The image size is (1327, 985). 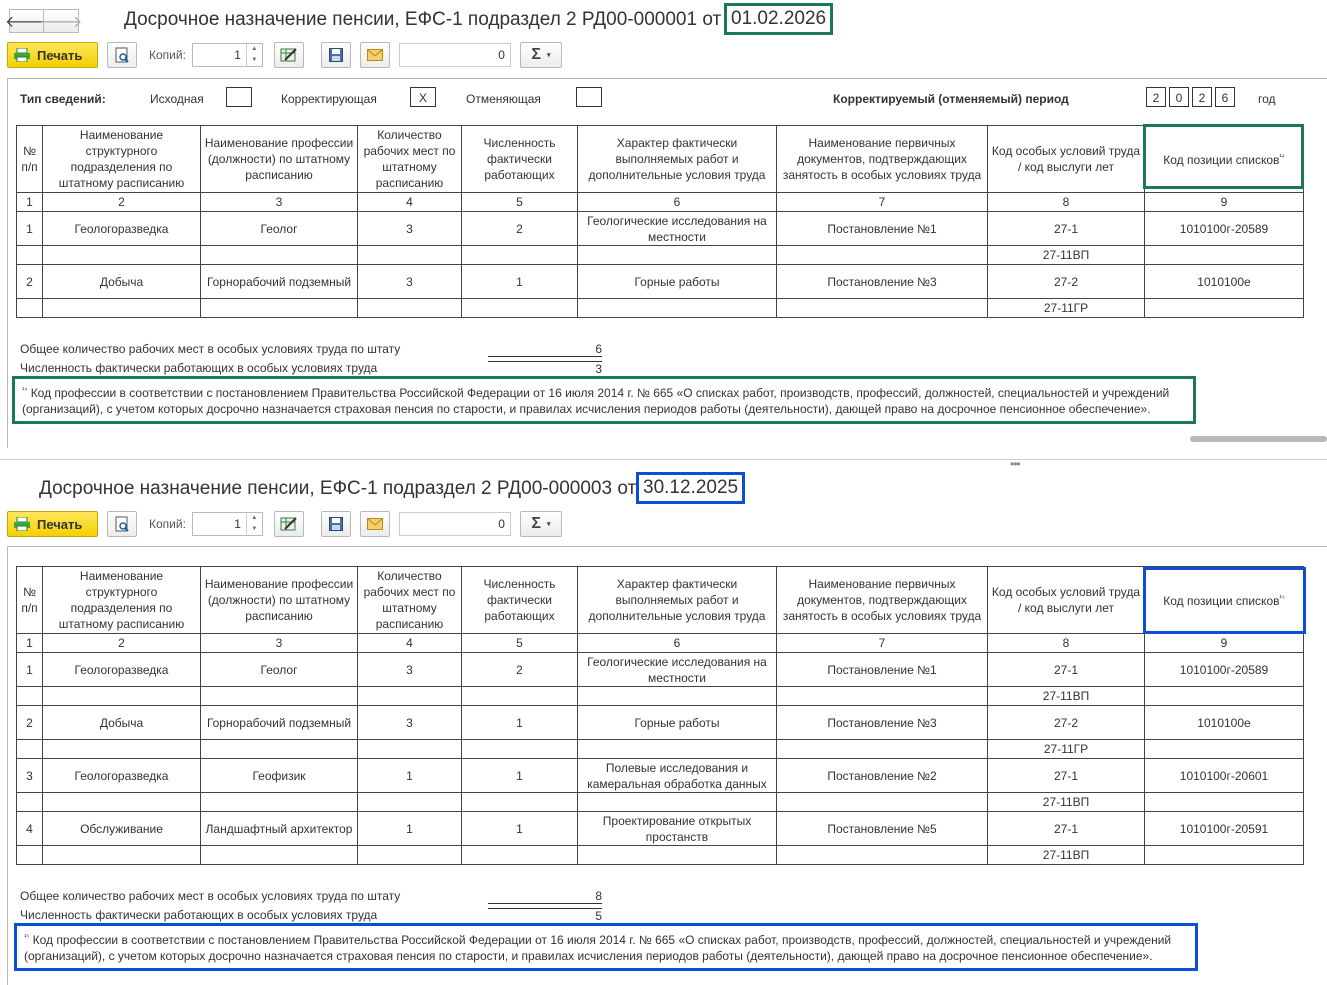 What do you see at coordinates (1015, 464) in the screenshot?
I see `splitter-handle-icon: •••` at bounding box center [1015, 464].